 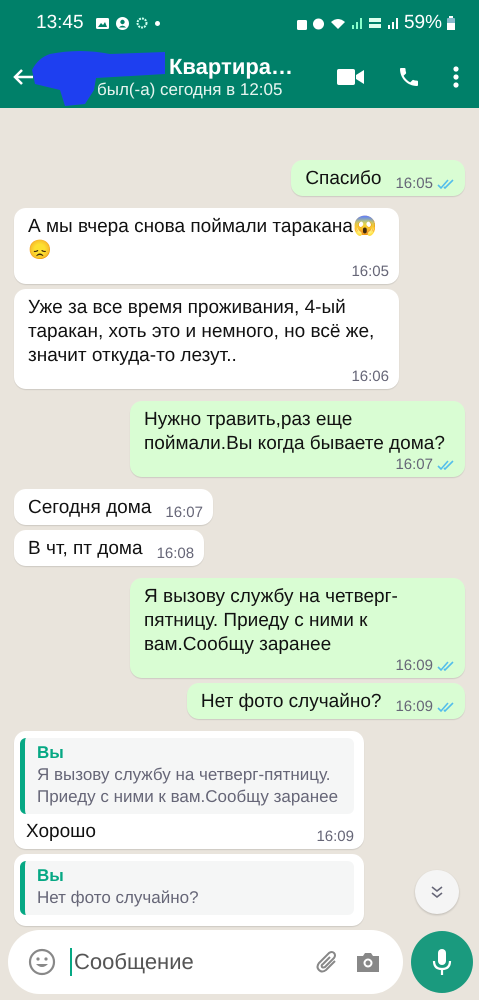 What do you see at coordinates (338, 23) in the screenshot?
I see `wifi-icon` at bounding box center [338, 23].